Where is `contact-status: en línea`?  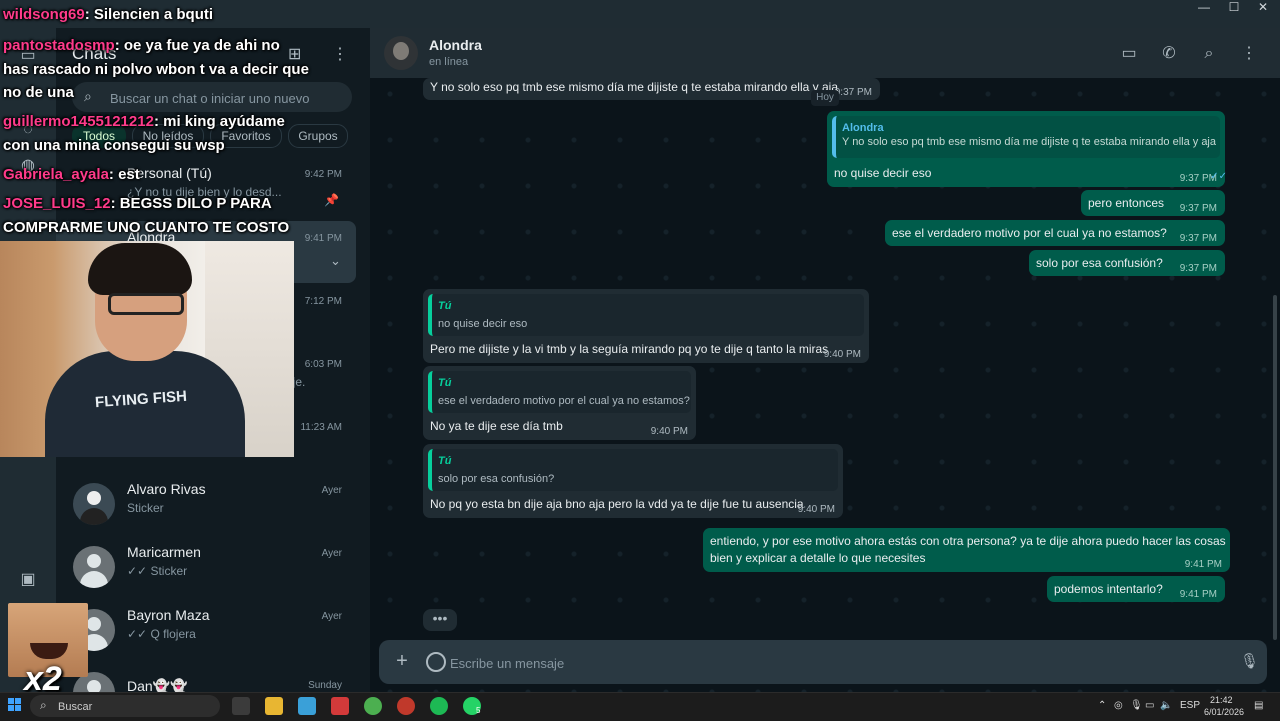
contact-status: en línea is located at coordinates (449, 62).